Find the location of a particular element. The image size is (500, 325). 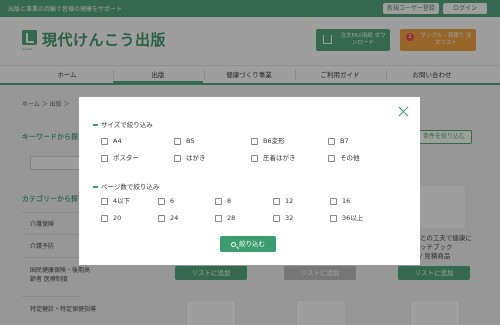

pages-option-8: 8 is located at coordinates (223, 201).